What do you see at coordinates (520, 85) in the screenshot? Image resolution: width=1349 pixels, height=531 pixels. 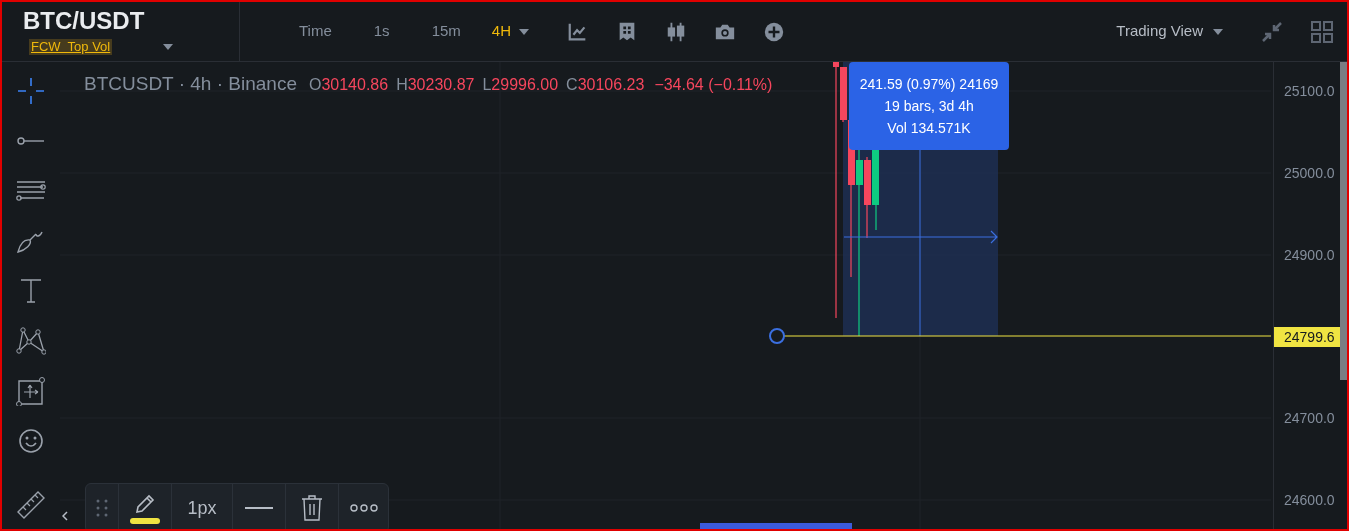 I see `ohlc-value: L29996.00` at bounding box center [520, 85].